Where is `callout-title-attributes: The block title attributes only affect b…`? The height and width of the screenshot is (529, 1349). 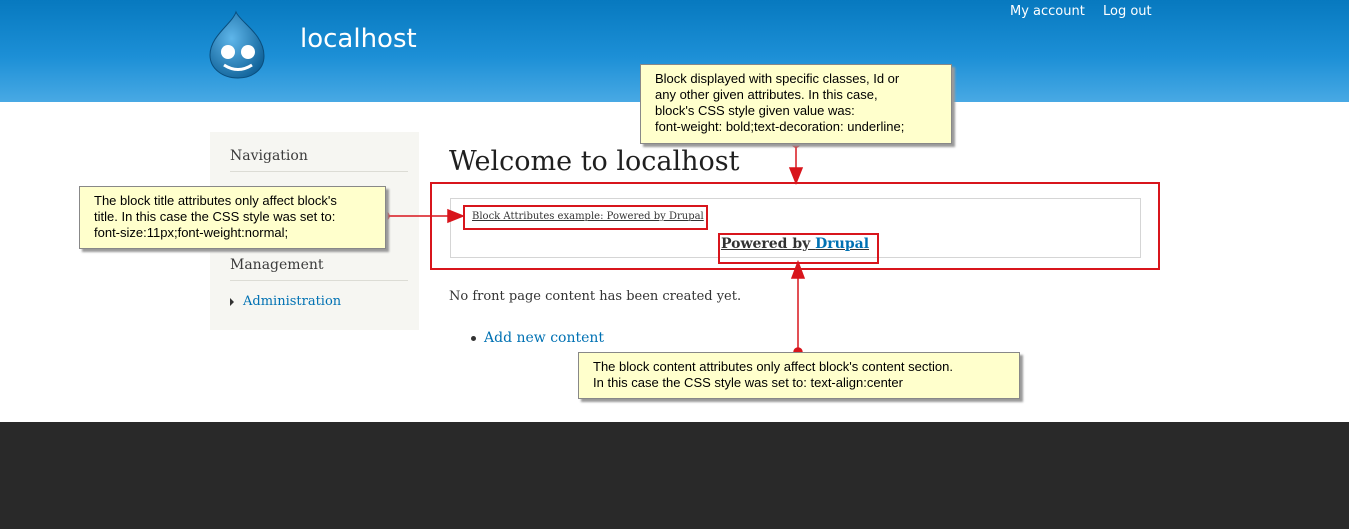 callout-title-attributes: The block title attributes only affect b… is located at coordinates (232, 217).